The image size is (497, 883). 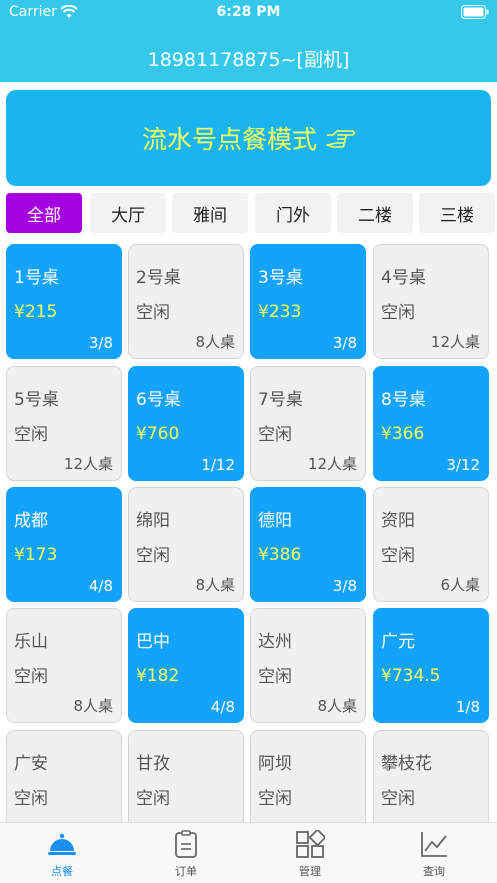 I want to click on tabbar-order: 点餐, so click(x=62, y=853).